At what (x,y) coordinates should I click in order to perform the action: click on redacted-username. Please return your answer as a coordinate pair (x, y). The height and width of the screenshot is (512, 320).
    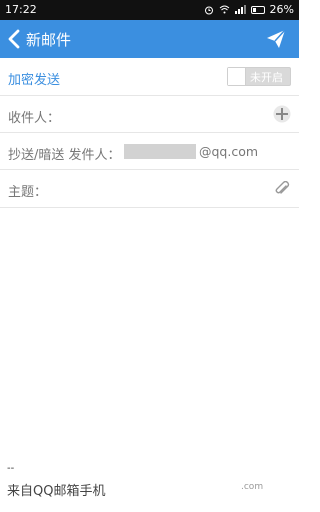
    Looking at the image, I should click on (160, 151).